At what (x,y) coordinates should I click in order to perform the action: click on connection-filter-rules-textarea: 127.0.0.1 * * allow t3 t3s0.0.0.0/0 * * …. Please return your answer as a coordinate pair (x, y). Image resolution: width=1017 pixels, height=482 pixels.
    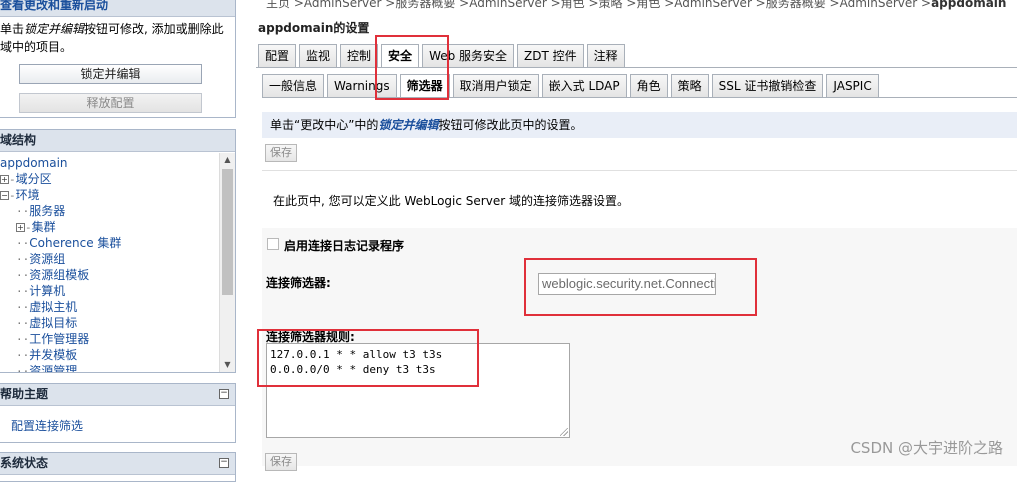
    Looking at the image, I should click on (418, 390).